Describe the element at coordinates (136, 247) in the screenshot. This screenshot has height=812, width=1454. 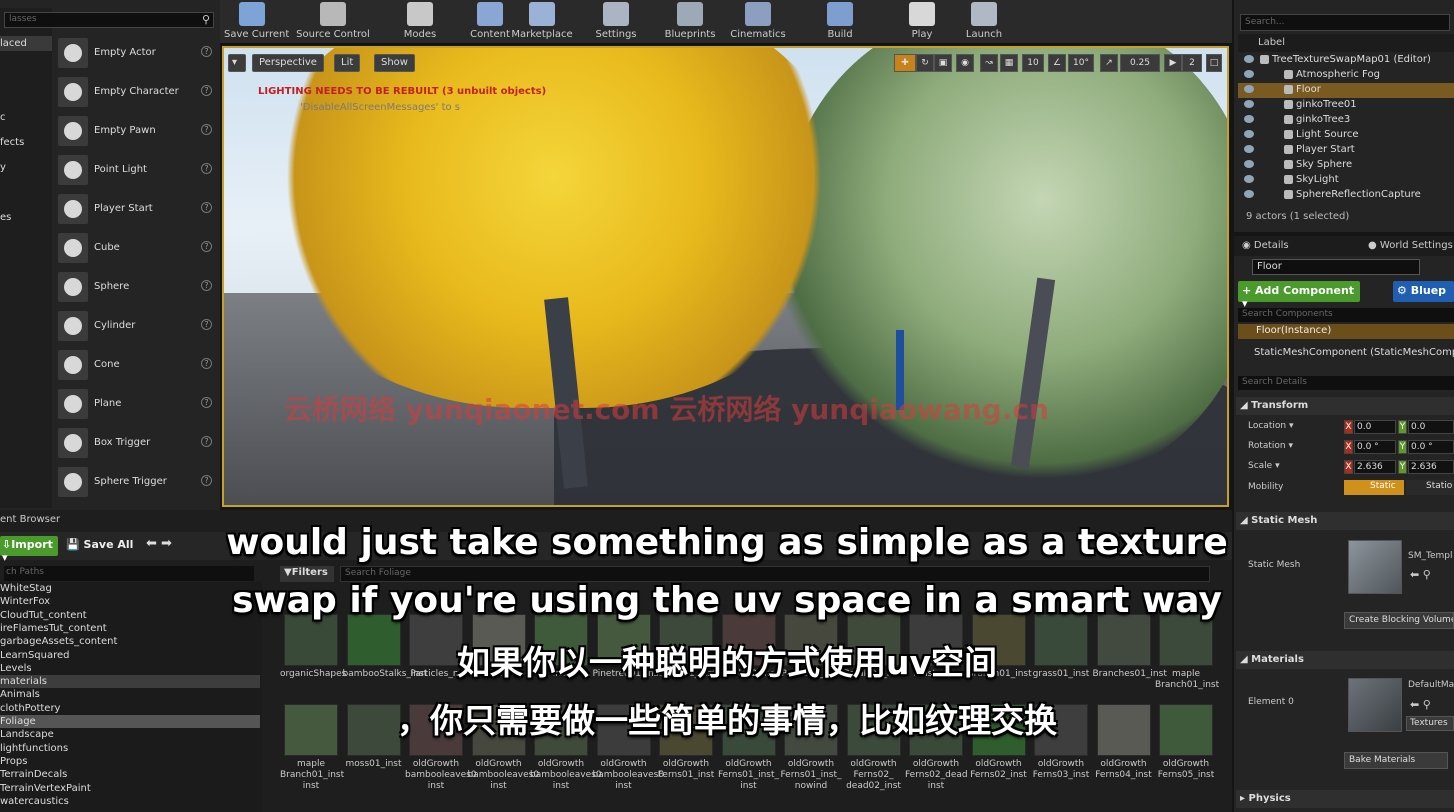
I see `place-item: Cube?` at that location.